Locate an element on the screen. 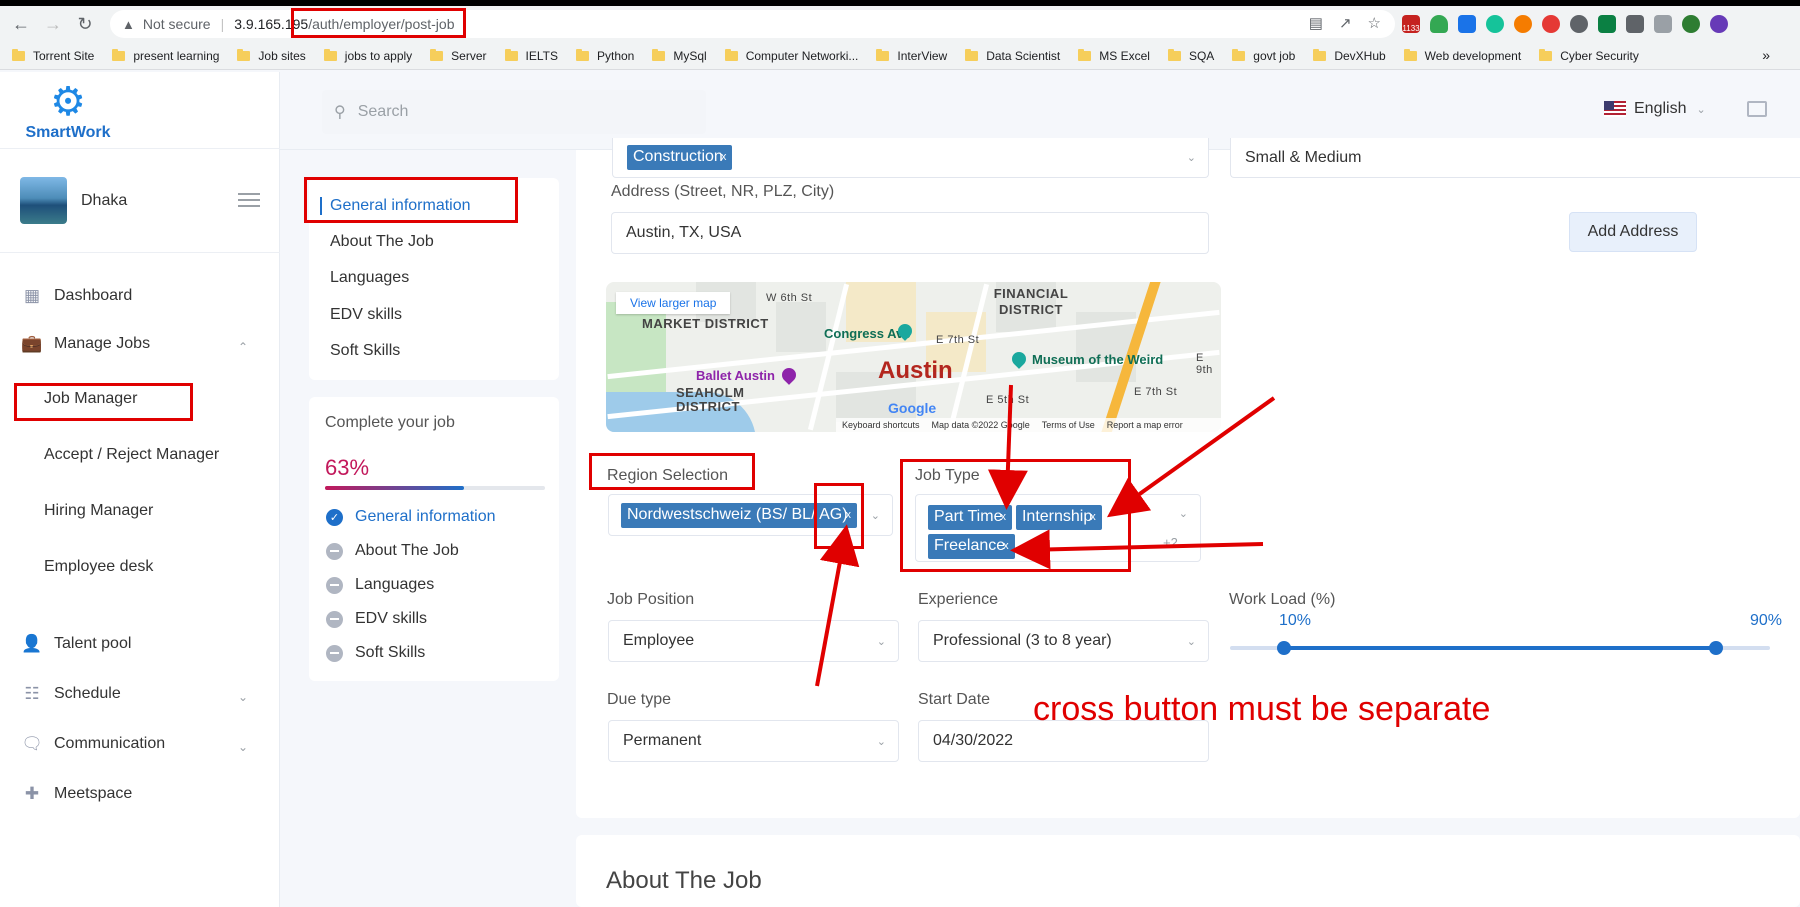  workload-max-handle is located at coordinates (1716, 648).